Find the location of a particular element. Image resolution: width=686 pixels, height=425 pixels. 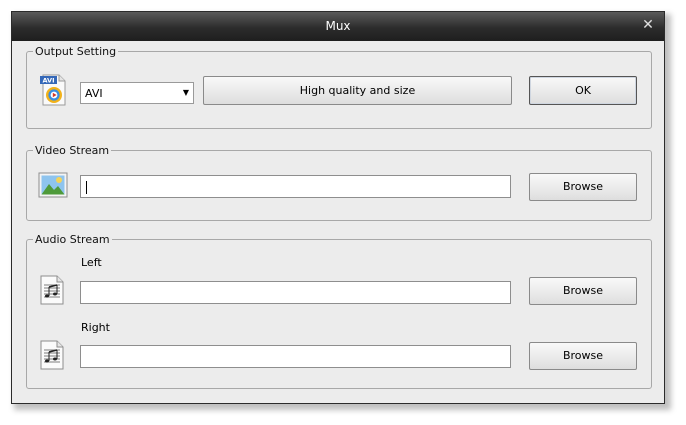

video-browse-button: Browse is located at coordinates (583, 187).